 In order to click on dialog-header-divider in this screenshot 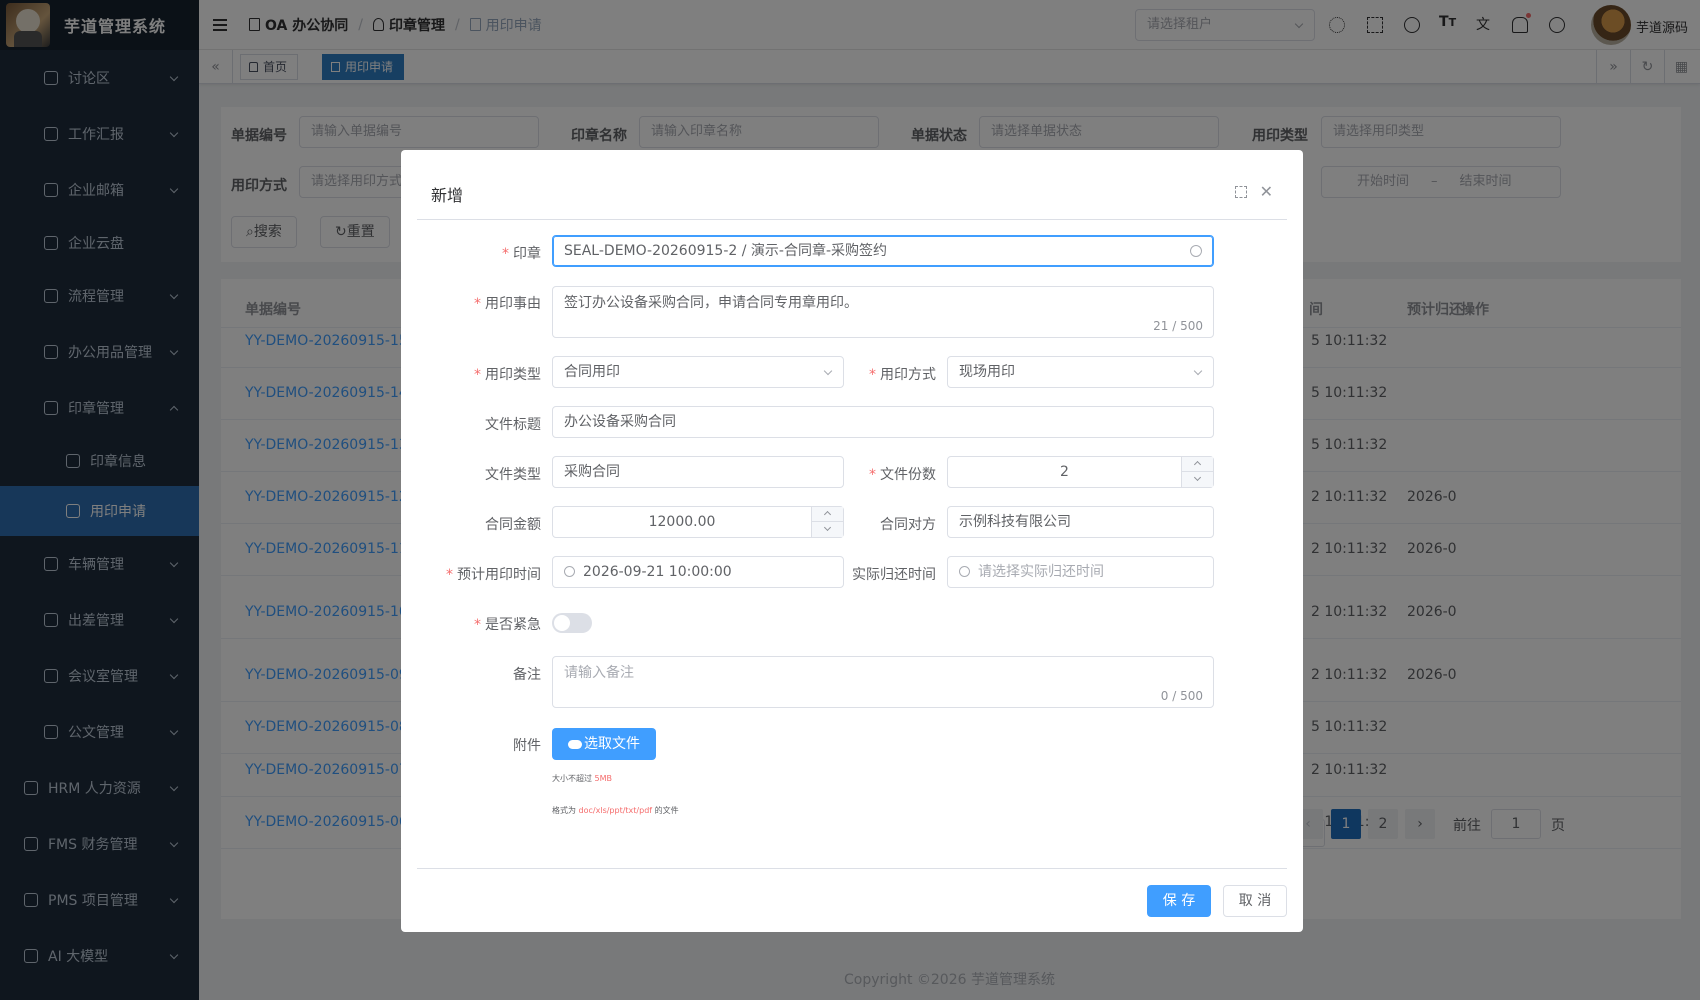, I will do `click(852, 219)`.